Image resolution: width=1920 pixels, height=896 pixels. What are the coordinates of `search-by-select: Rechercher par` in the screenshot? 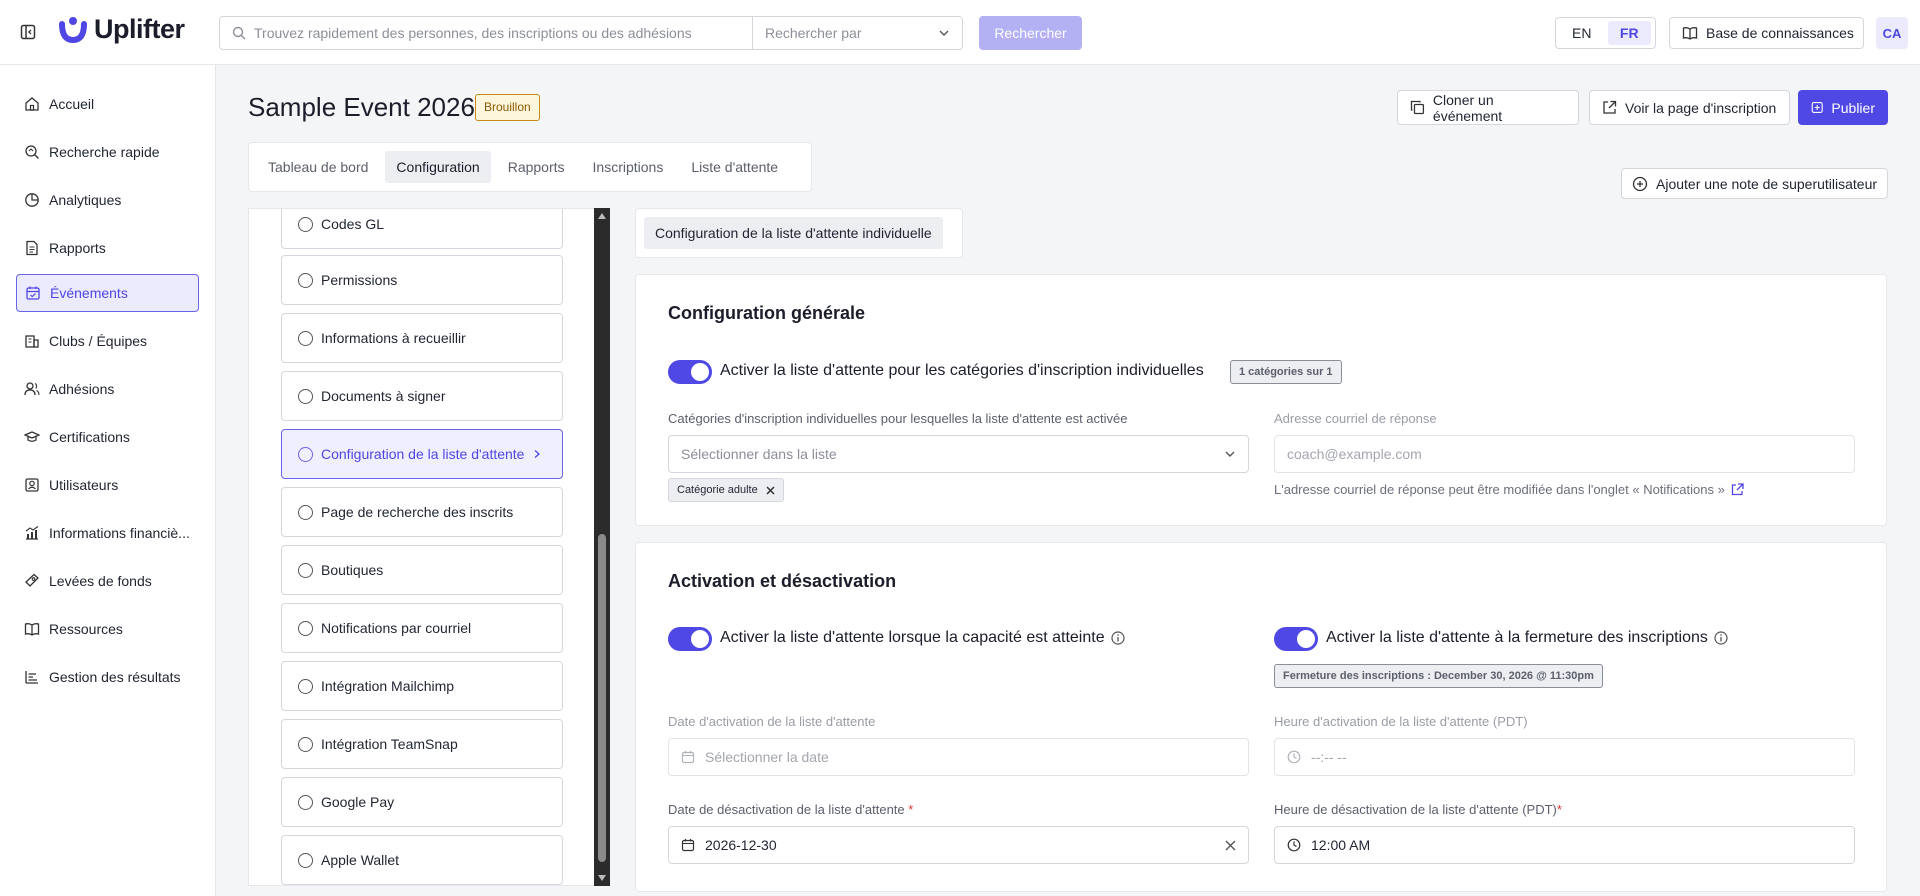 It's located at (857, 33).